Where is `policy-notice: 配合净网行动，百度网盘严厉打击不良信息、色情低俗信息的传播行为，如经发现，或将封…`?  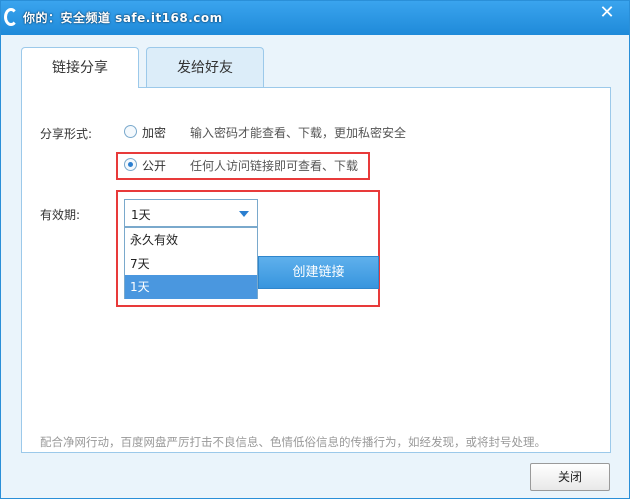
policy-notice: 配合净网行动，百度网盘严厉打击不良信息、色情低俗信息的传播行为，如经发现，或将封… is located at coordinates (293, 442).